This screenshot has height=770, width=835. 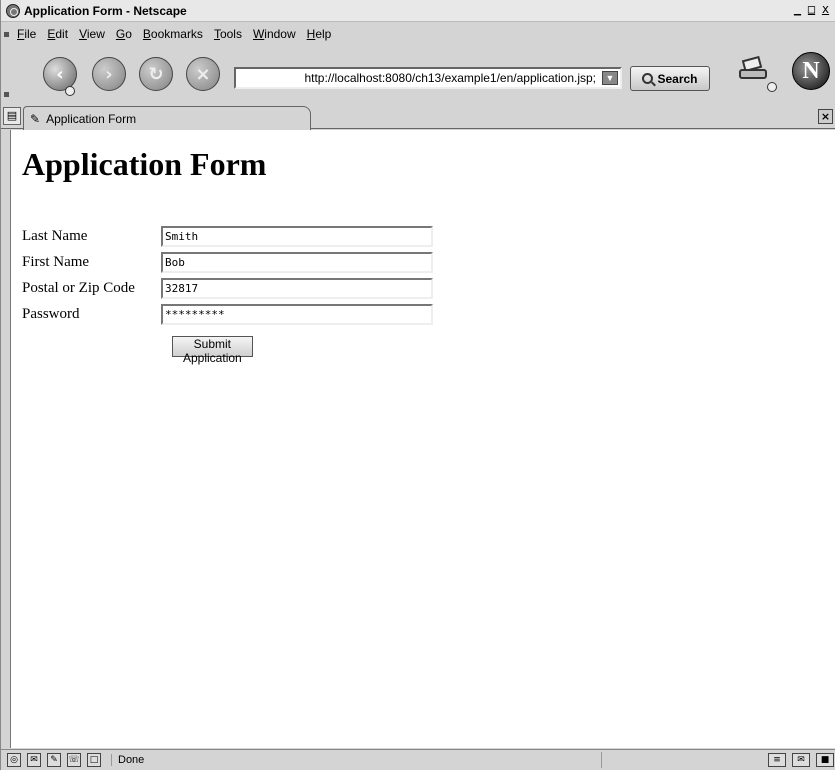 I want to click on minimize-button: _, so click(x=797, y=10).